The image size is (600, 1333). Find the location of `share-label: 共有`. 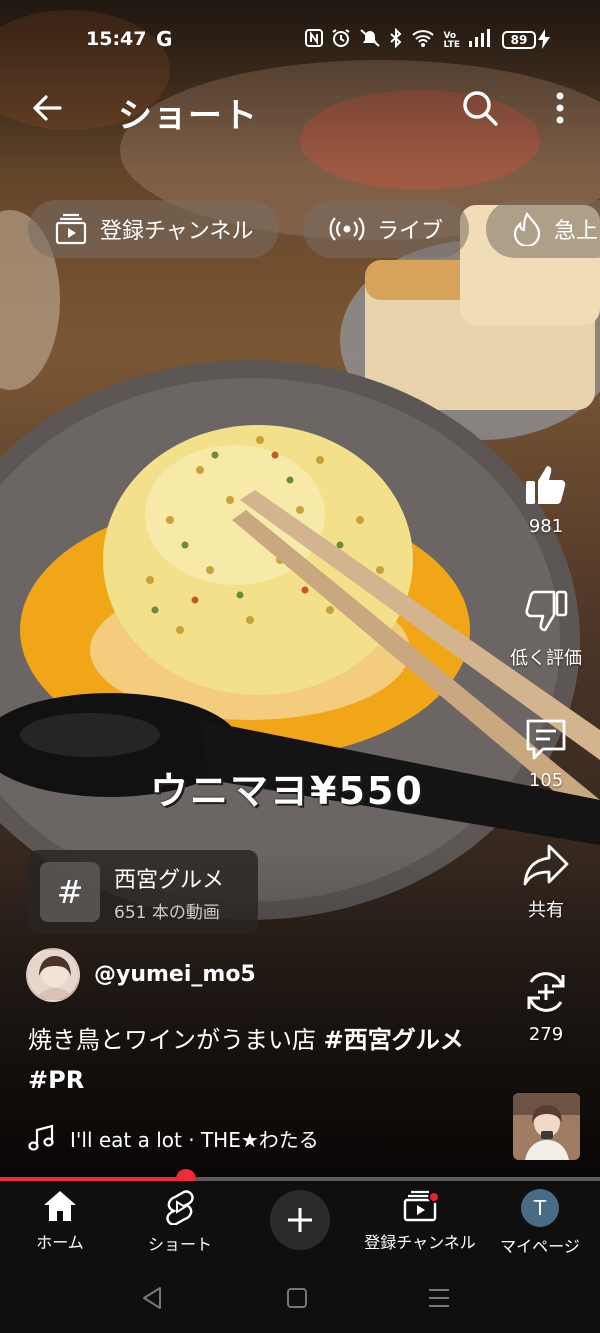

share-label: 共有 is located at coordinates (546, 910).